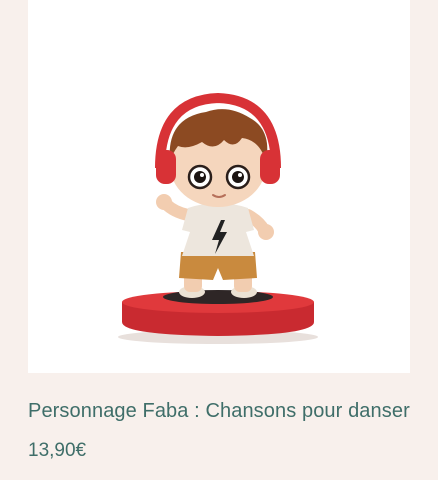 Image resolution: width=438 pixels, height=480 pixels. I want to click on product-price: 13,90€, so click(57, 450).